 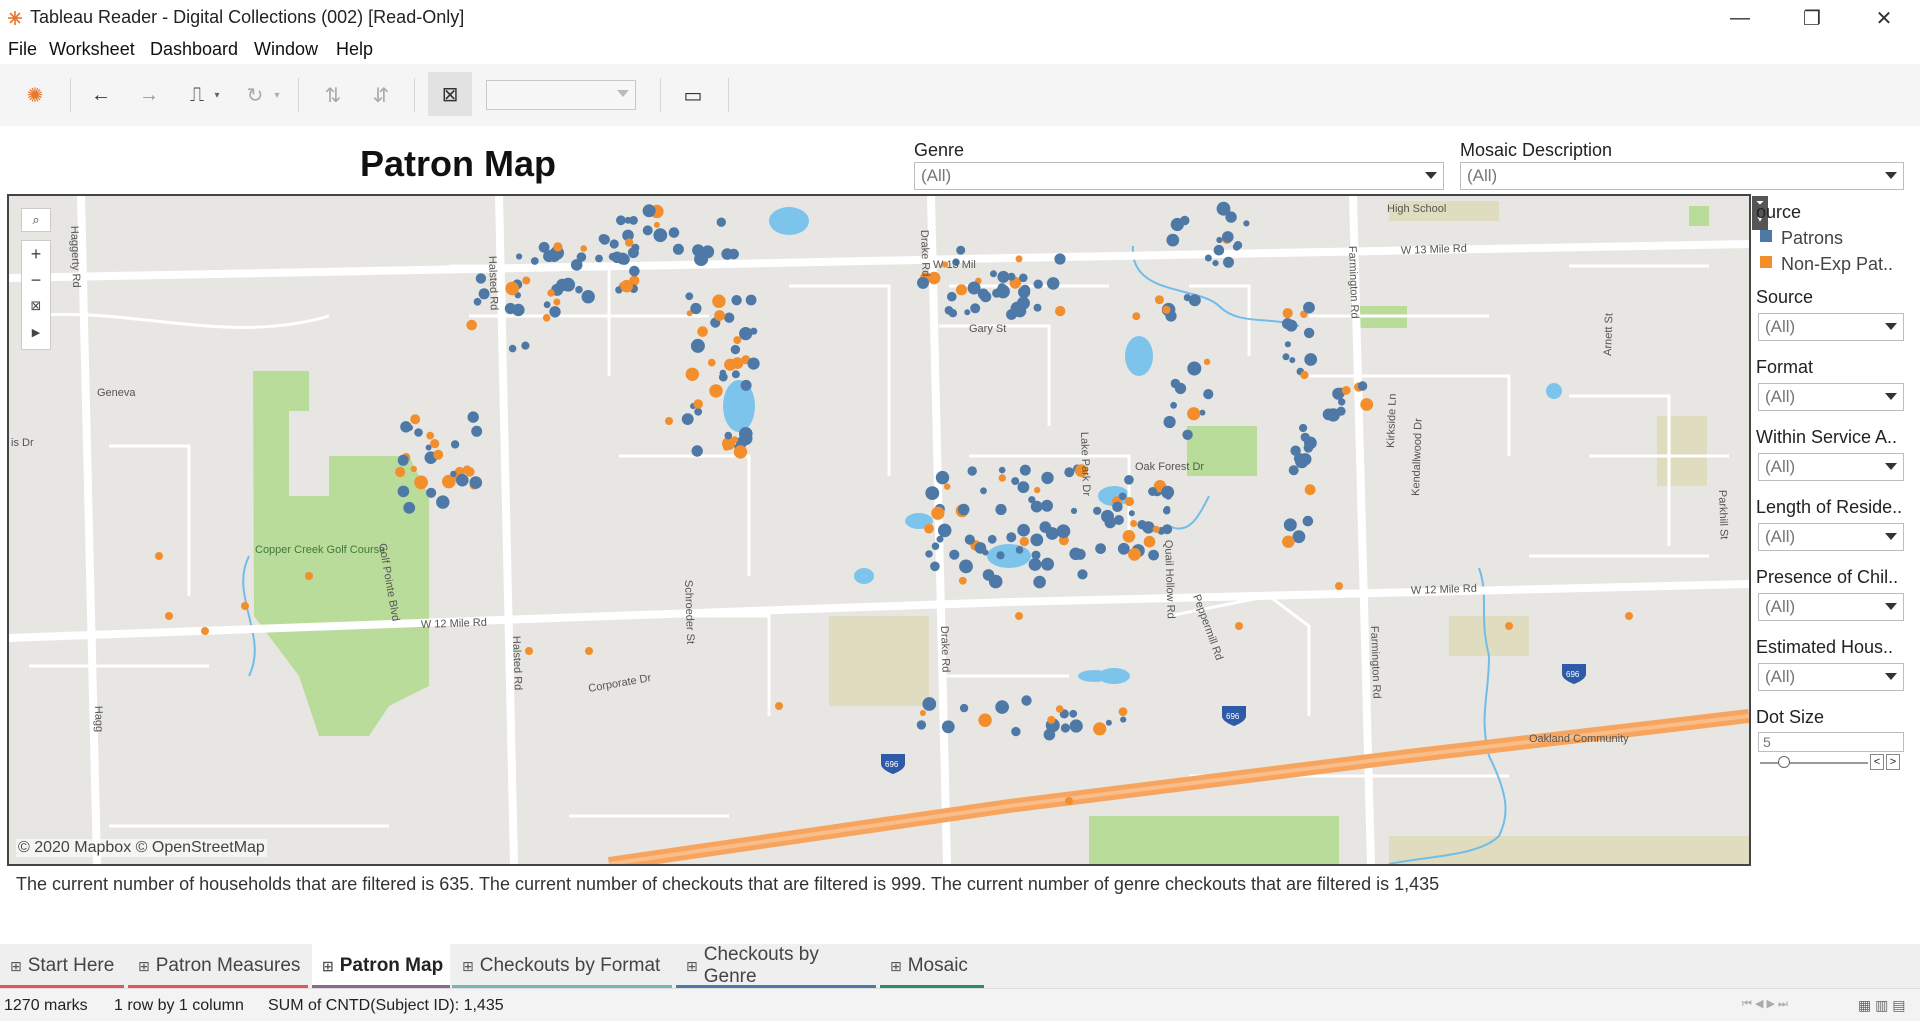 I want to click on dot-size-input: 5, so click(x=1831, y=742).